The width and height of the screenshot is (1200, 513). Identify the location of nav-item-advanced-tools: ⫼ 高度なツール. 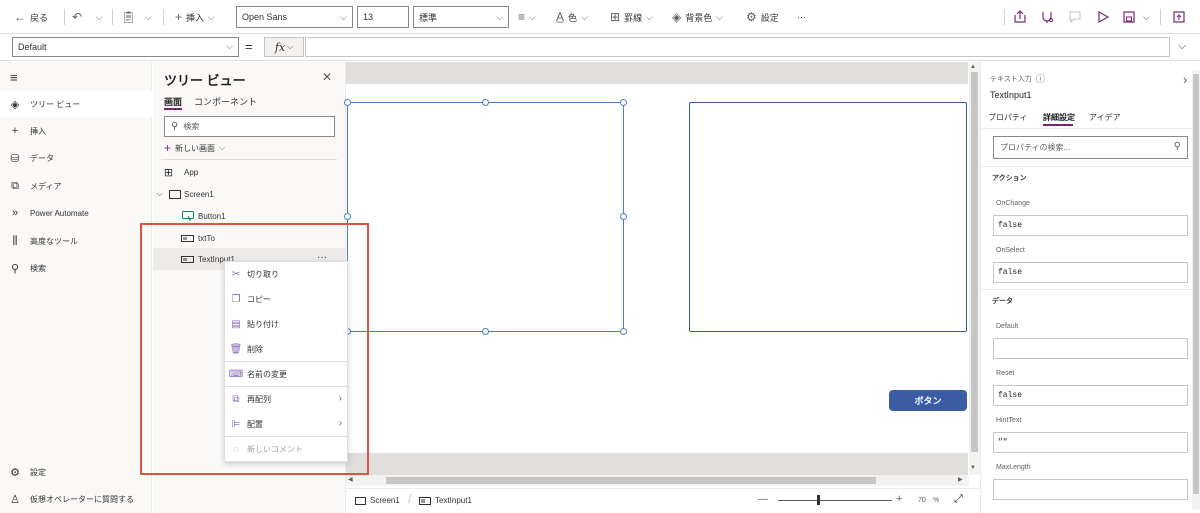
(76, 241).